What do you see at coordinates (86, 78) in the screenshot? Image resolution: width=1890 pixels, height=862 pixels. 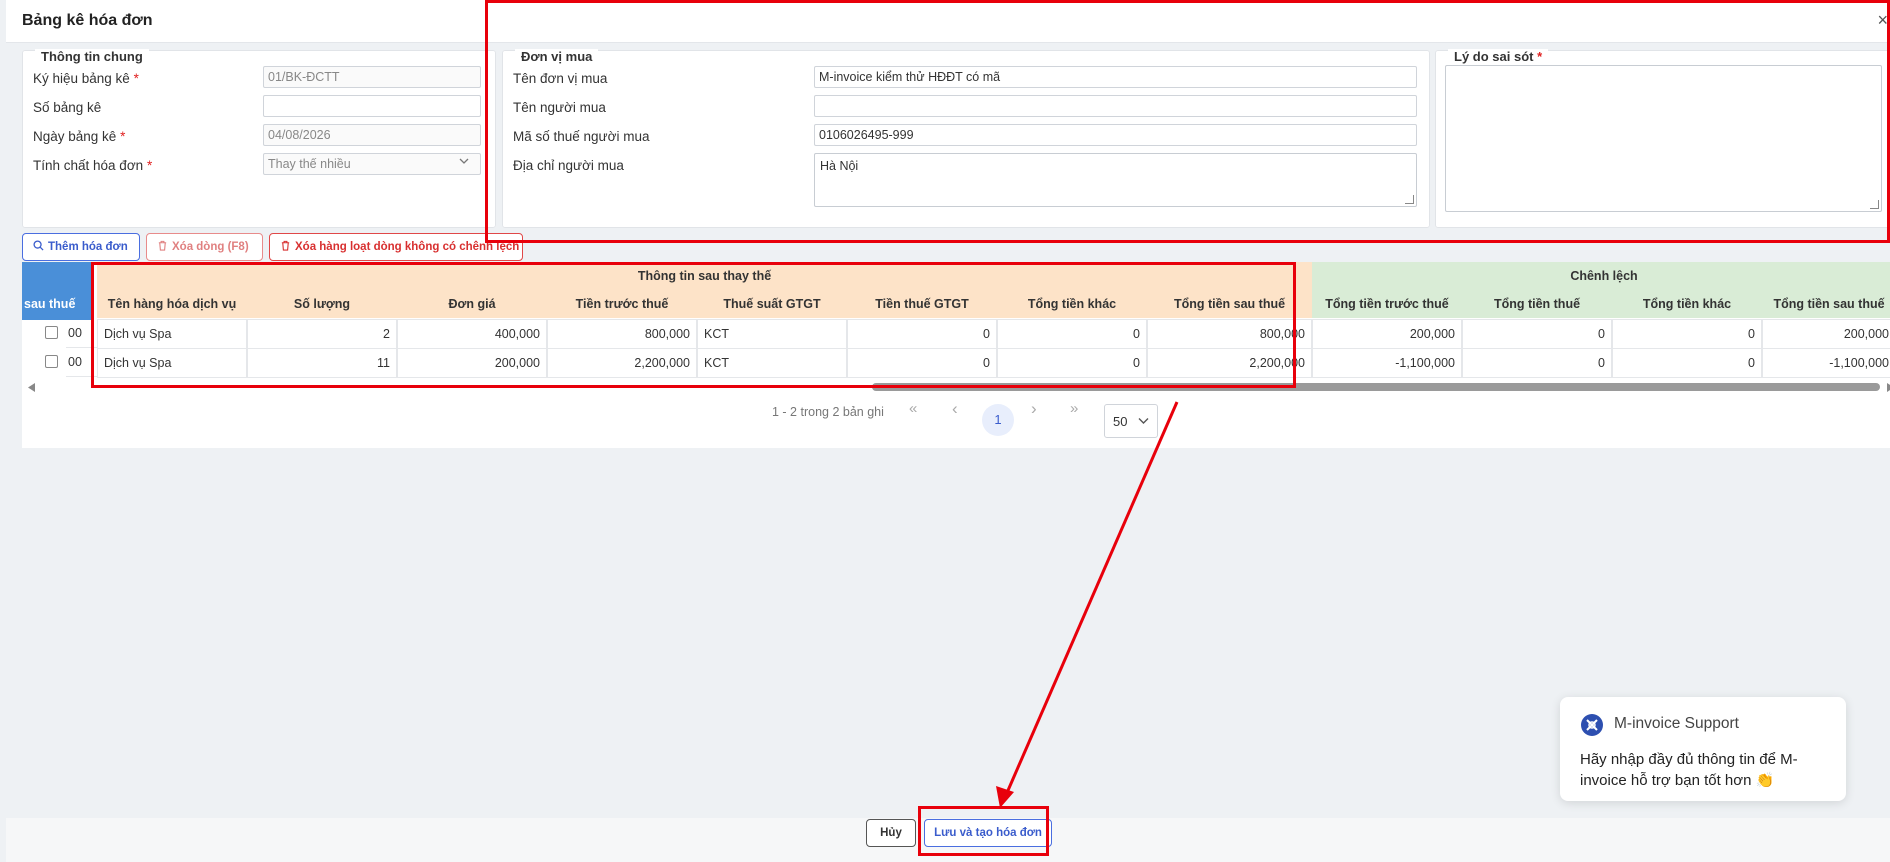 I see `symbol-label: Ký hiệu bảng kê *` at bounding box center [86, 78].